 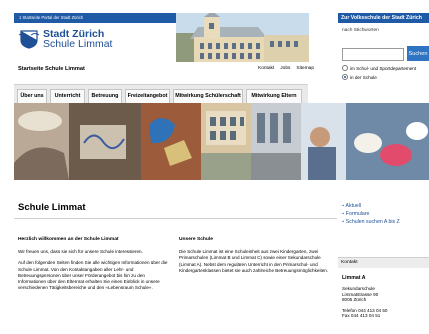 What do you see at coordinates (67, 96) in the screenshot?
I see `nav-tab-unterricht: Unterricht` at bounding box center [67, 96].